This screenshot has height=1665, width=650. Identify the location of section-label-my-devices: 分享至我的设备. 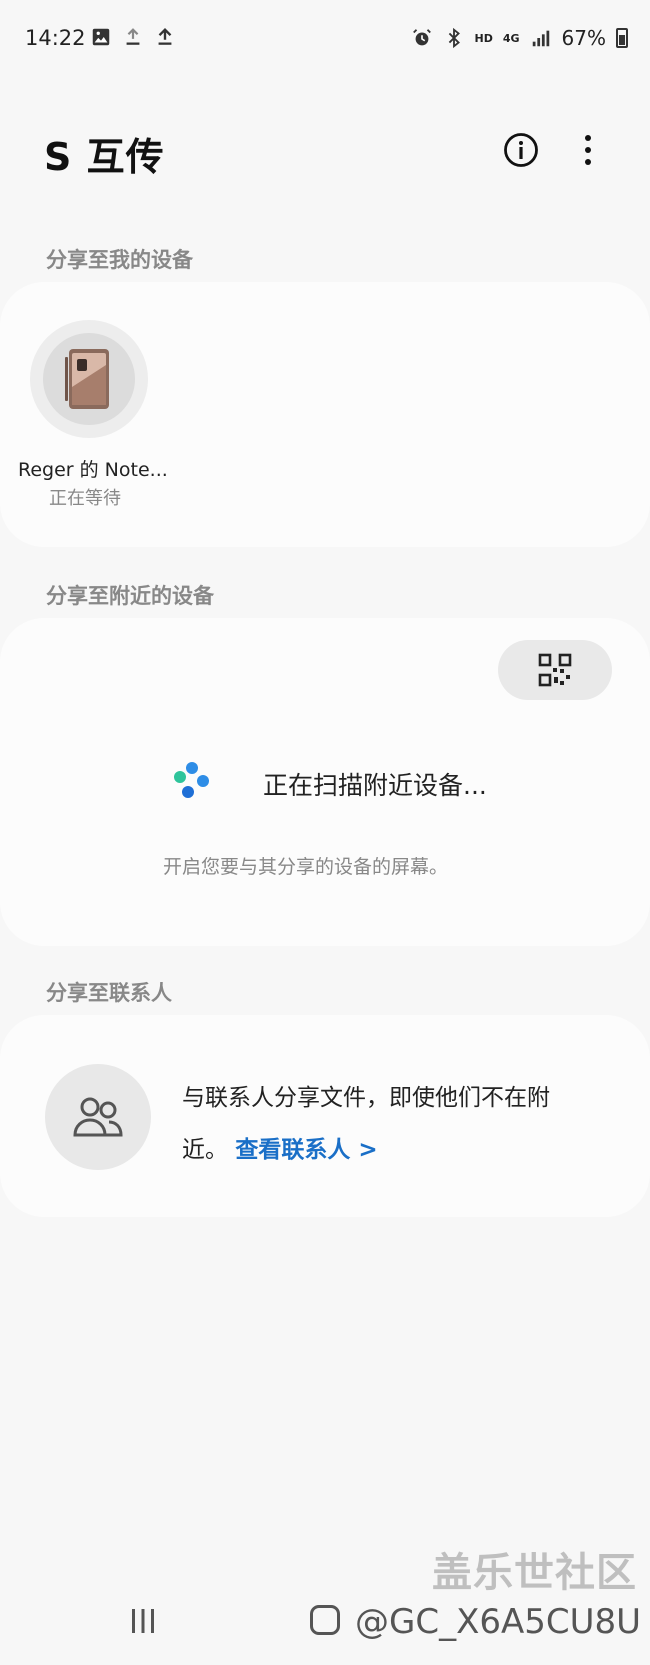
(119, 260).